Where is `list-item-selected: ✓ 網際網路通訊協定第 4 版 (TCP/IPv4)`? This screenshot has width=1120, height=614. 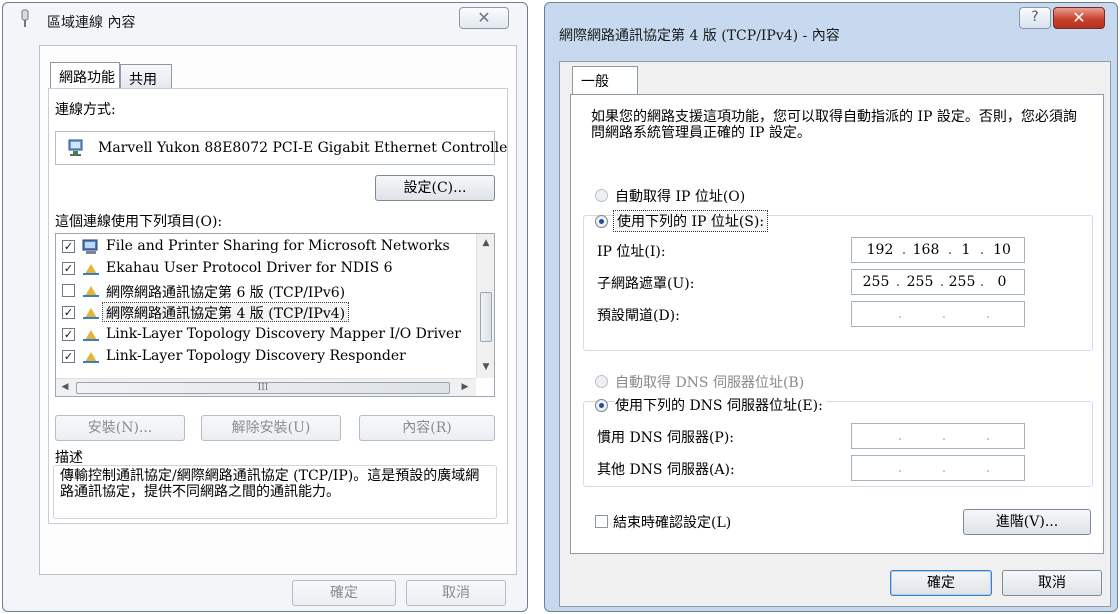
list-item-selected: ✓ 網際網路通訊協定第 4 版 (TCP/IPv4) is located at coordinates (256, 313).